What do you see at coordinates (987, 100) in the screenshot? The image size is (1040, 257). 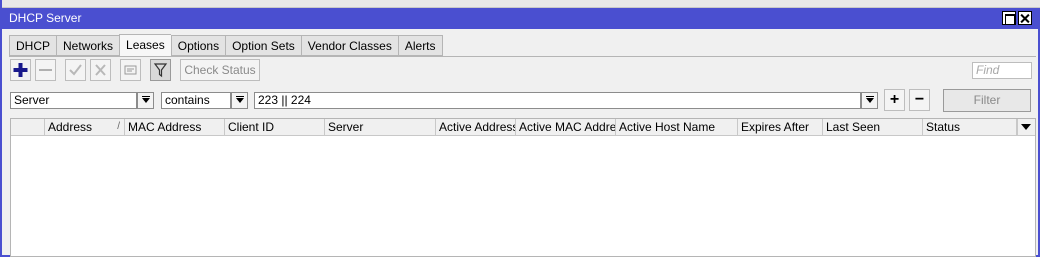 I see `filter-button: Filter` at bounding box center [987, 100].